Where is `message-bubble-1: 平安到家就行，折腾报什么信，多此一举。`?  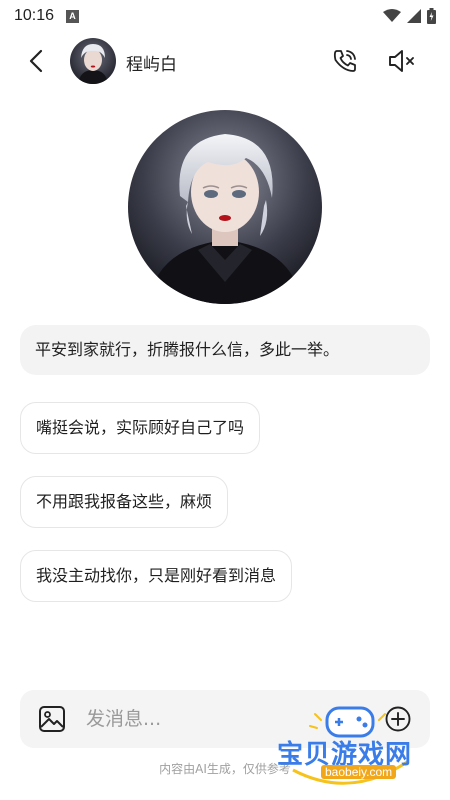 message-bubble-1: 平安到家就行，折腾报什么信，多此一举。 is located at coordinates (225, 350).